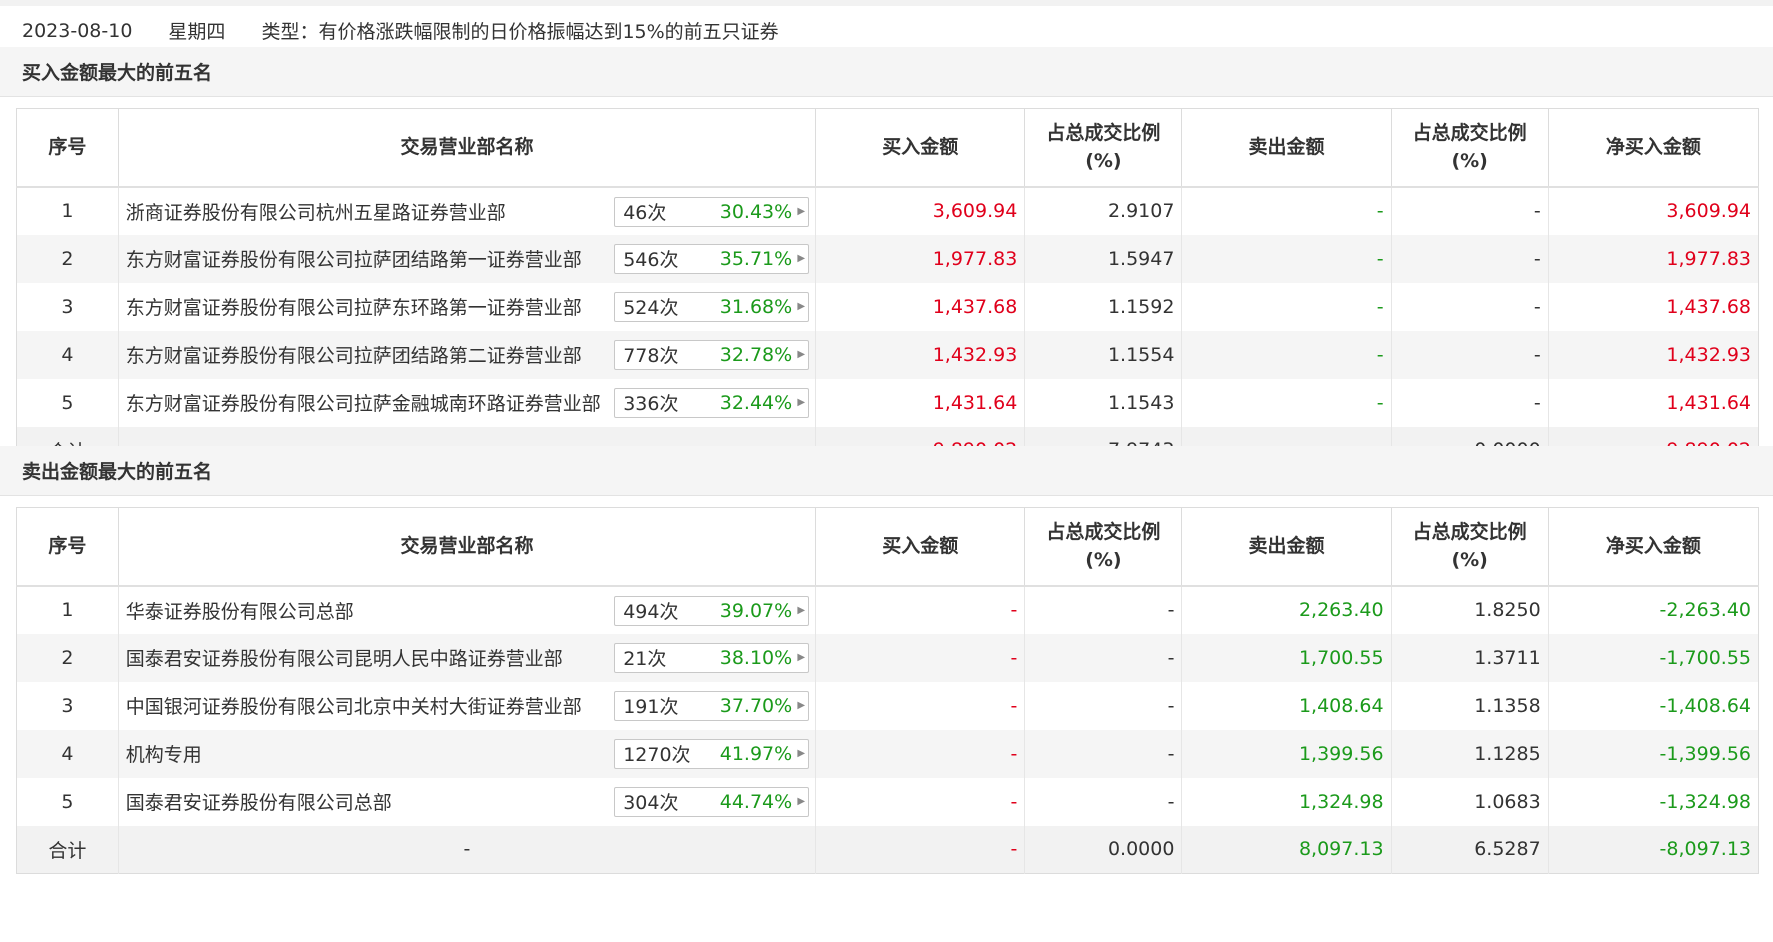 This screenshot has width=1773, height=942. Describe the element at coordinates (712, 705) in the screenshot. I see `branch-stats-button: 191次 37.70% ▶` at that location.